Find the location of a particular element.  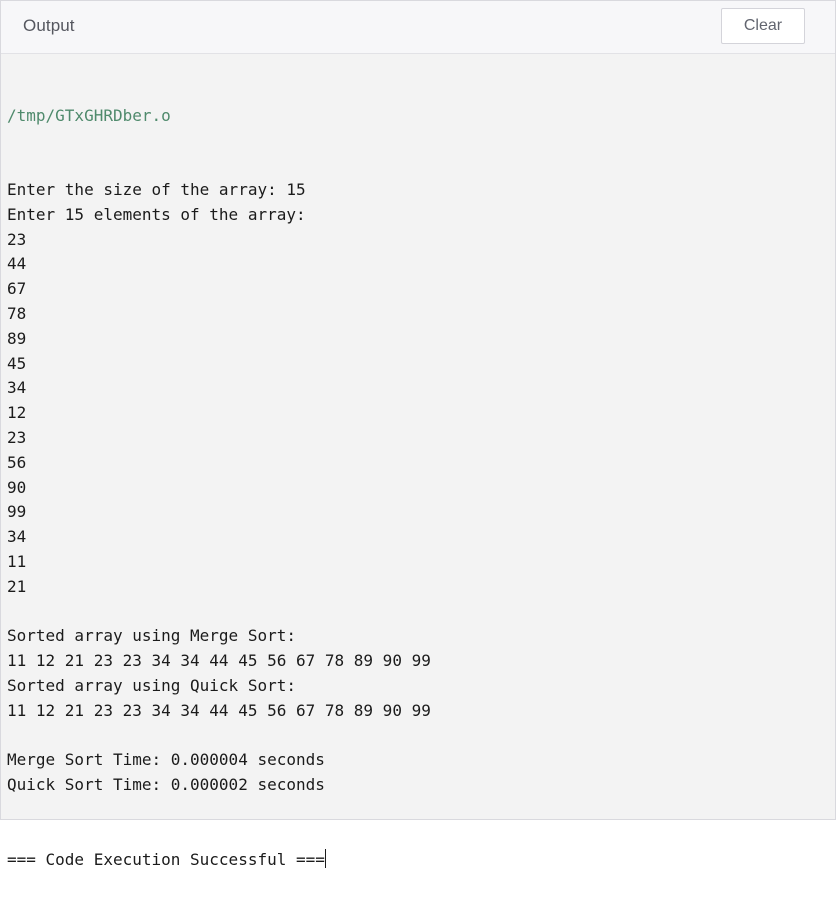

console-line-text: 44 is located at coordinates (17, 264).